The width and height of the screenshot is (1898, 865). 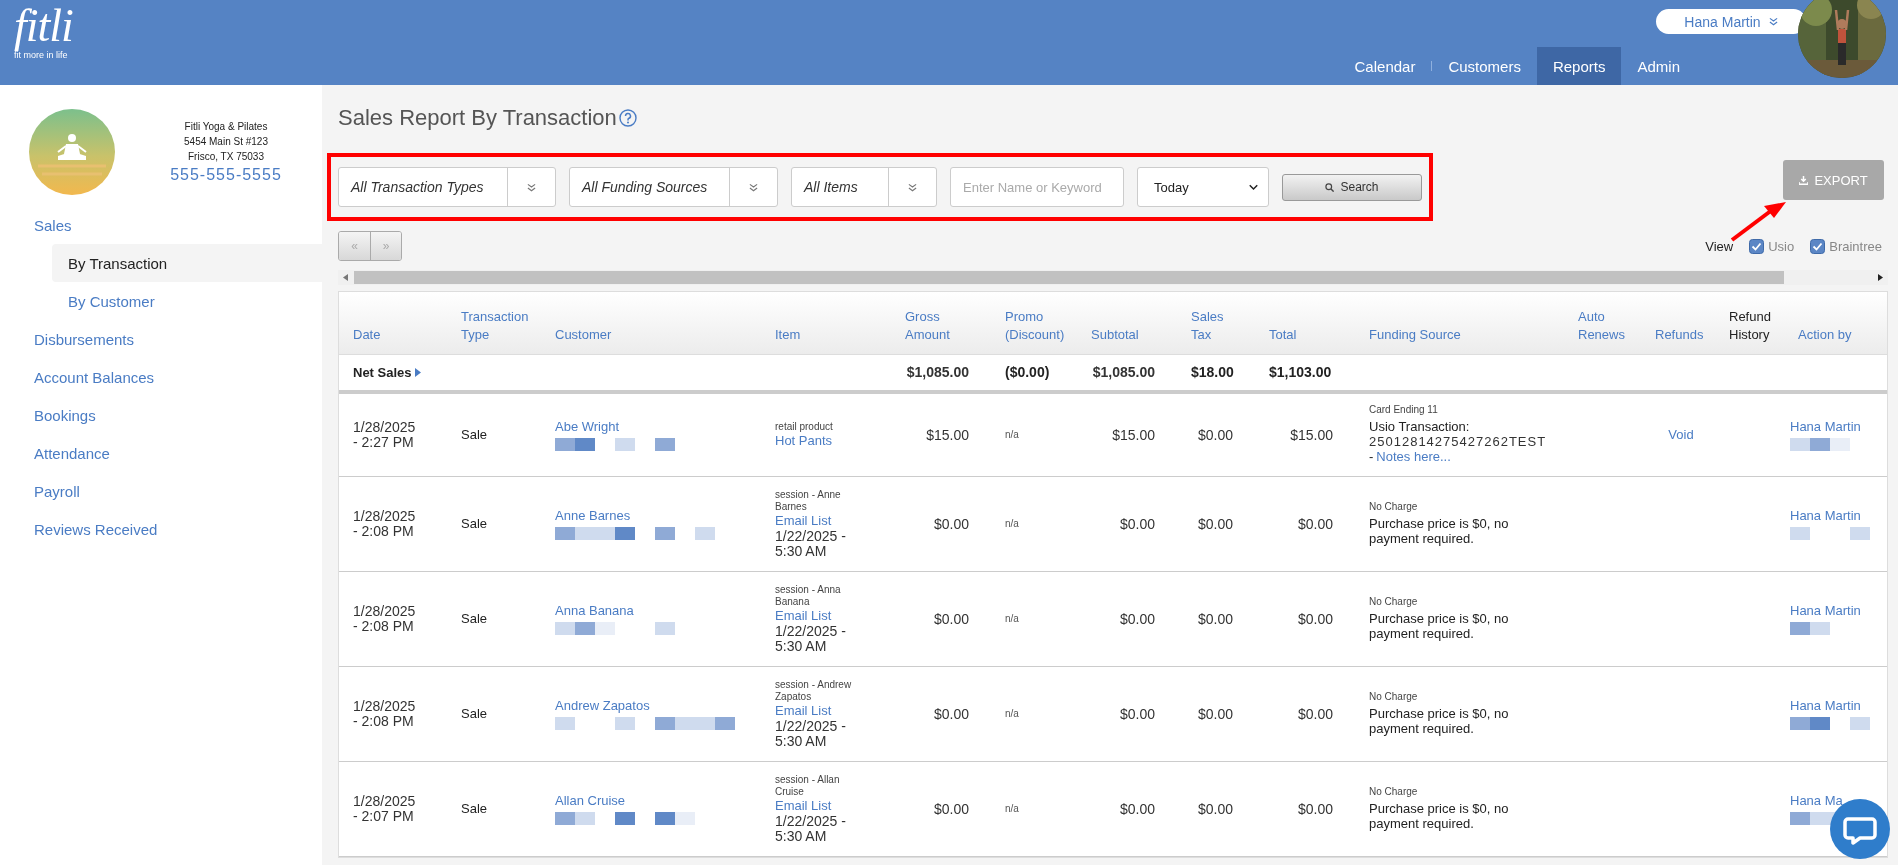 I want to click on transaction-id: 25012814275427262TEST, so click(x=1458, y=442).